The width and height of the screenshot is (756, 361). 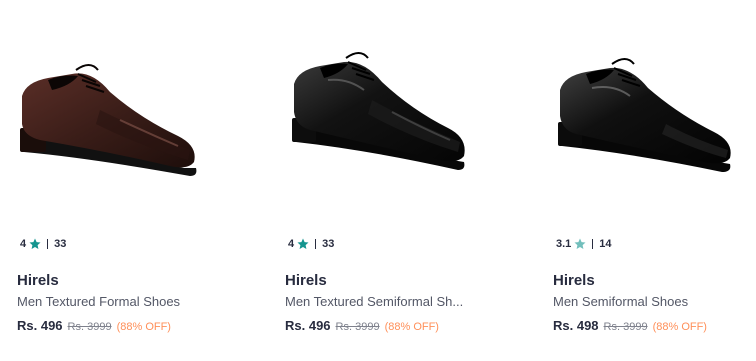 I want to click on selling-price: Rs. 498, so click(x=576, y=325).